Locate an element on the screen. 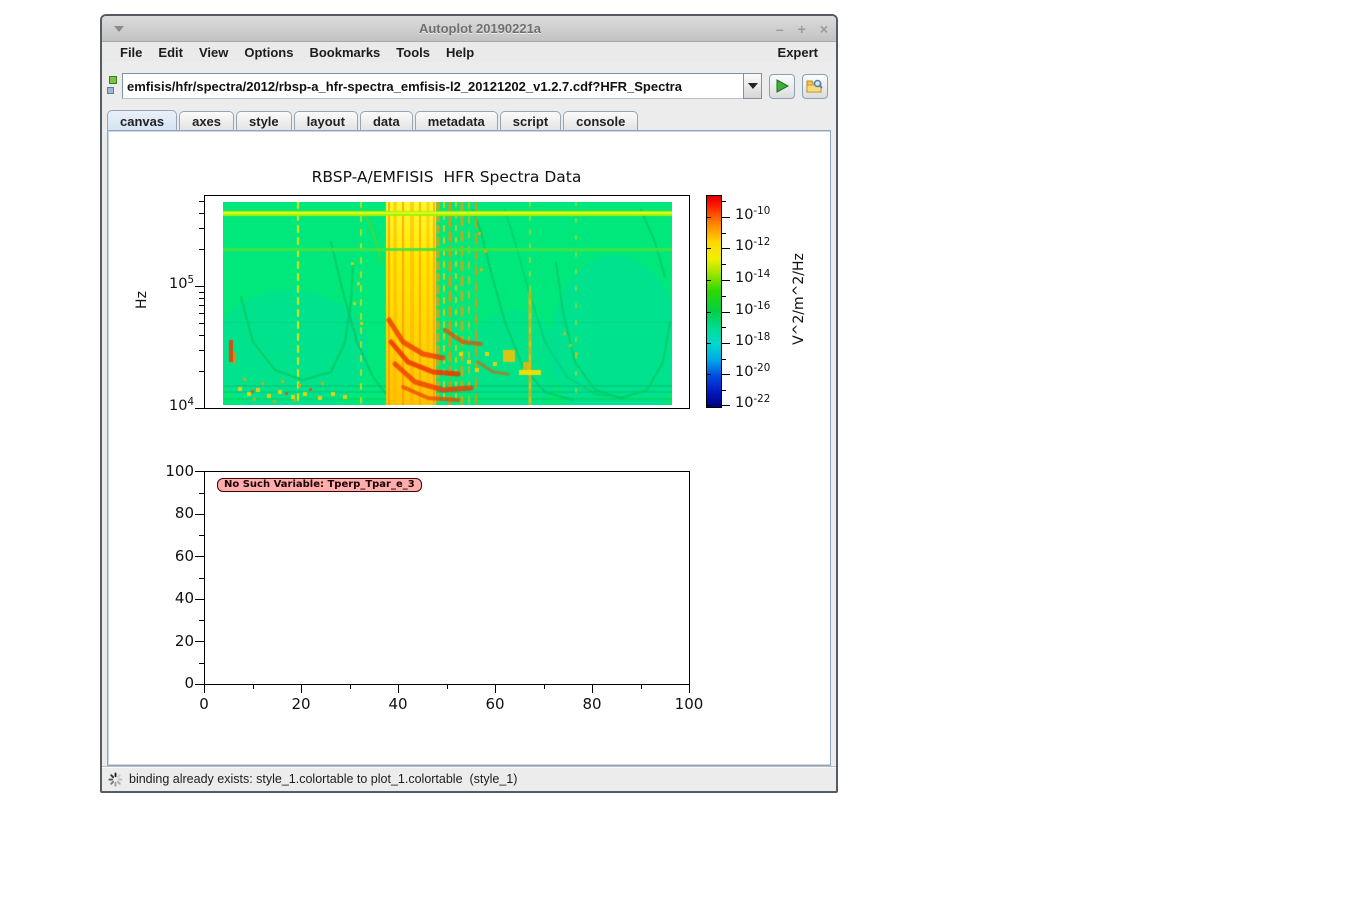 The width and height of the screenshot is (1345, 916). window-menu-icon is located at coordinates (119, 28).